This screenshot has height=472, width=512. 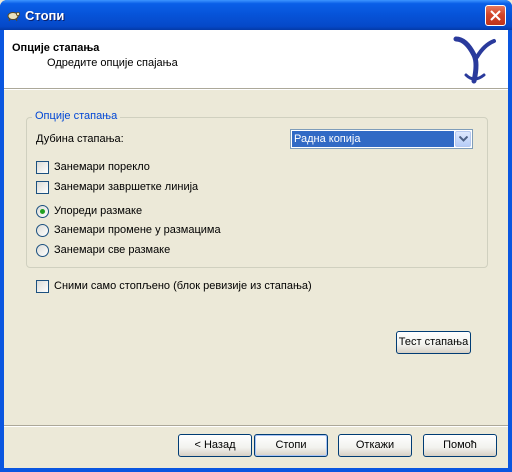 I want to click on compare-whitespace-label: Упореди размаке, so click(x=98, y=211).